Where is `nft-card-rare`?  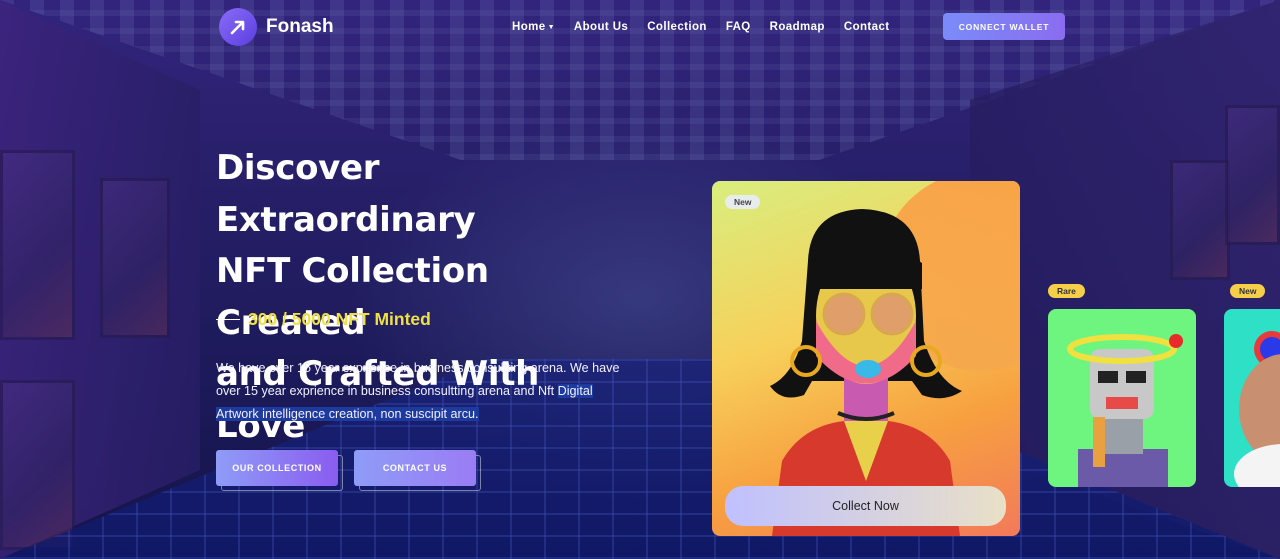
nft-card-rare is located at coordinates (1122, 398).